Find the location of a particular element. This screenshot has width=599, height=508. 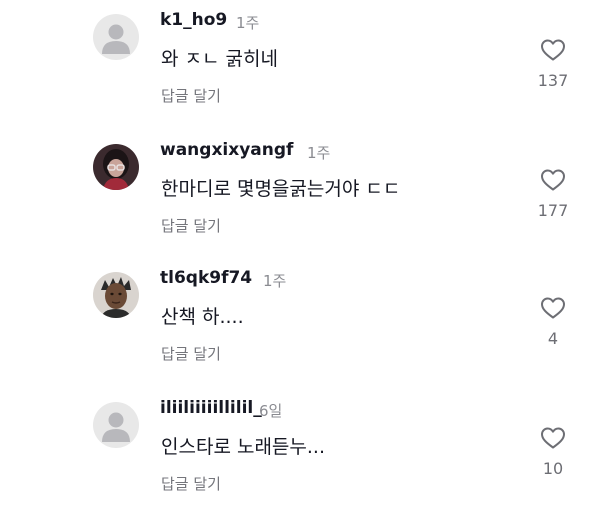

comment-username: iliiliiiiillilil_ is located at coordinates (211, 408).